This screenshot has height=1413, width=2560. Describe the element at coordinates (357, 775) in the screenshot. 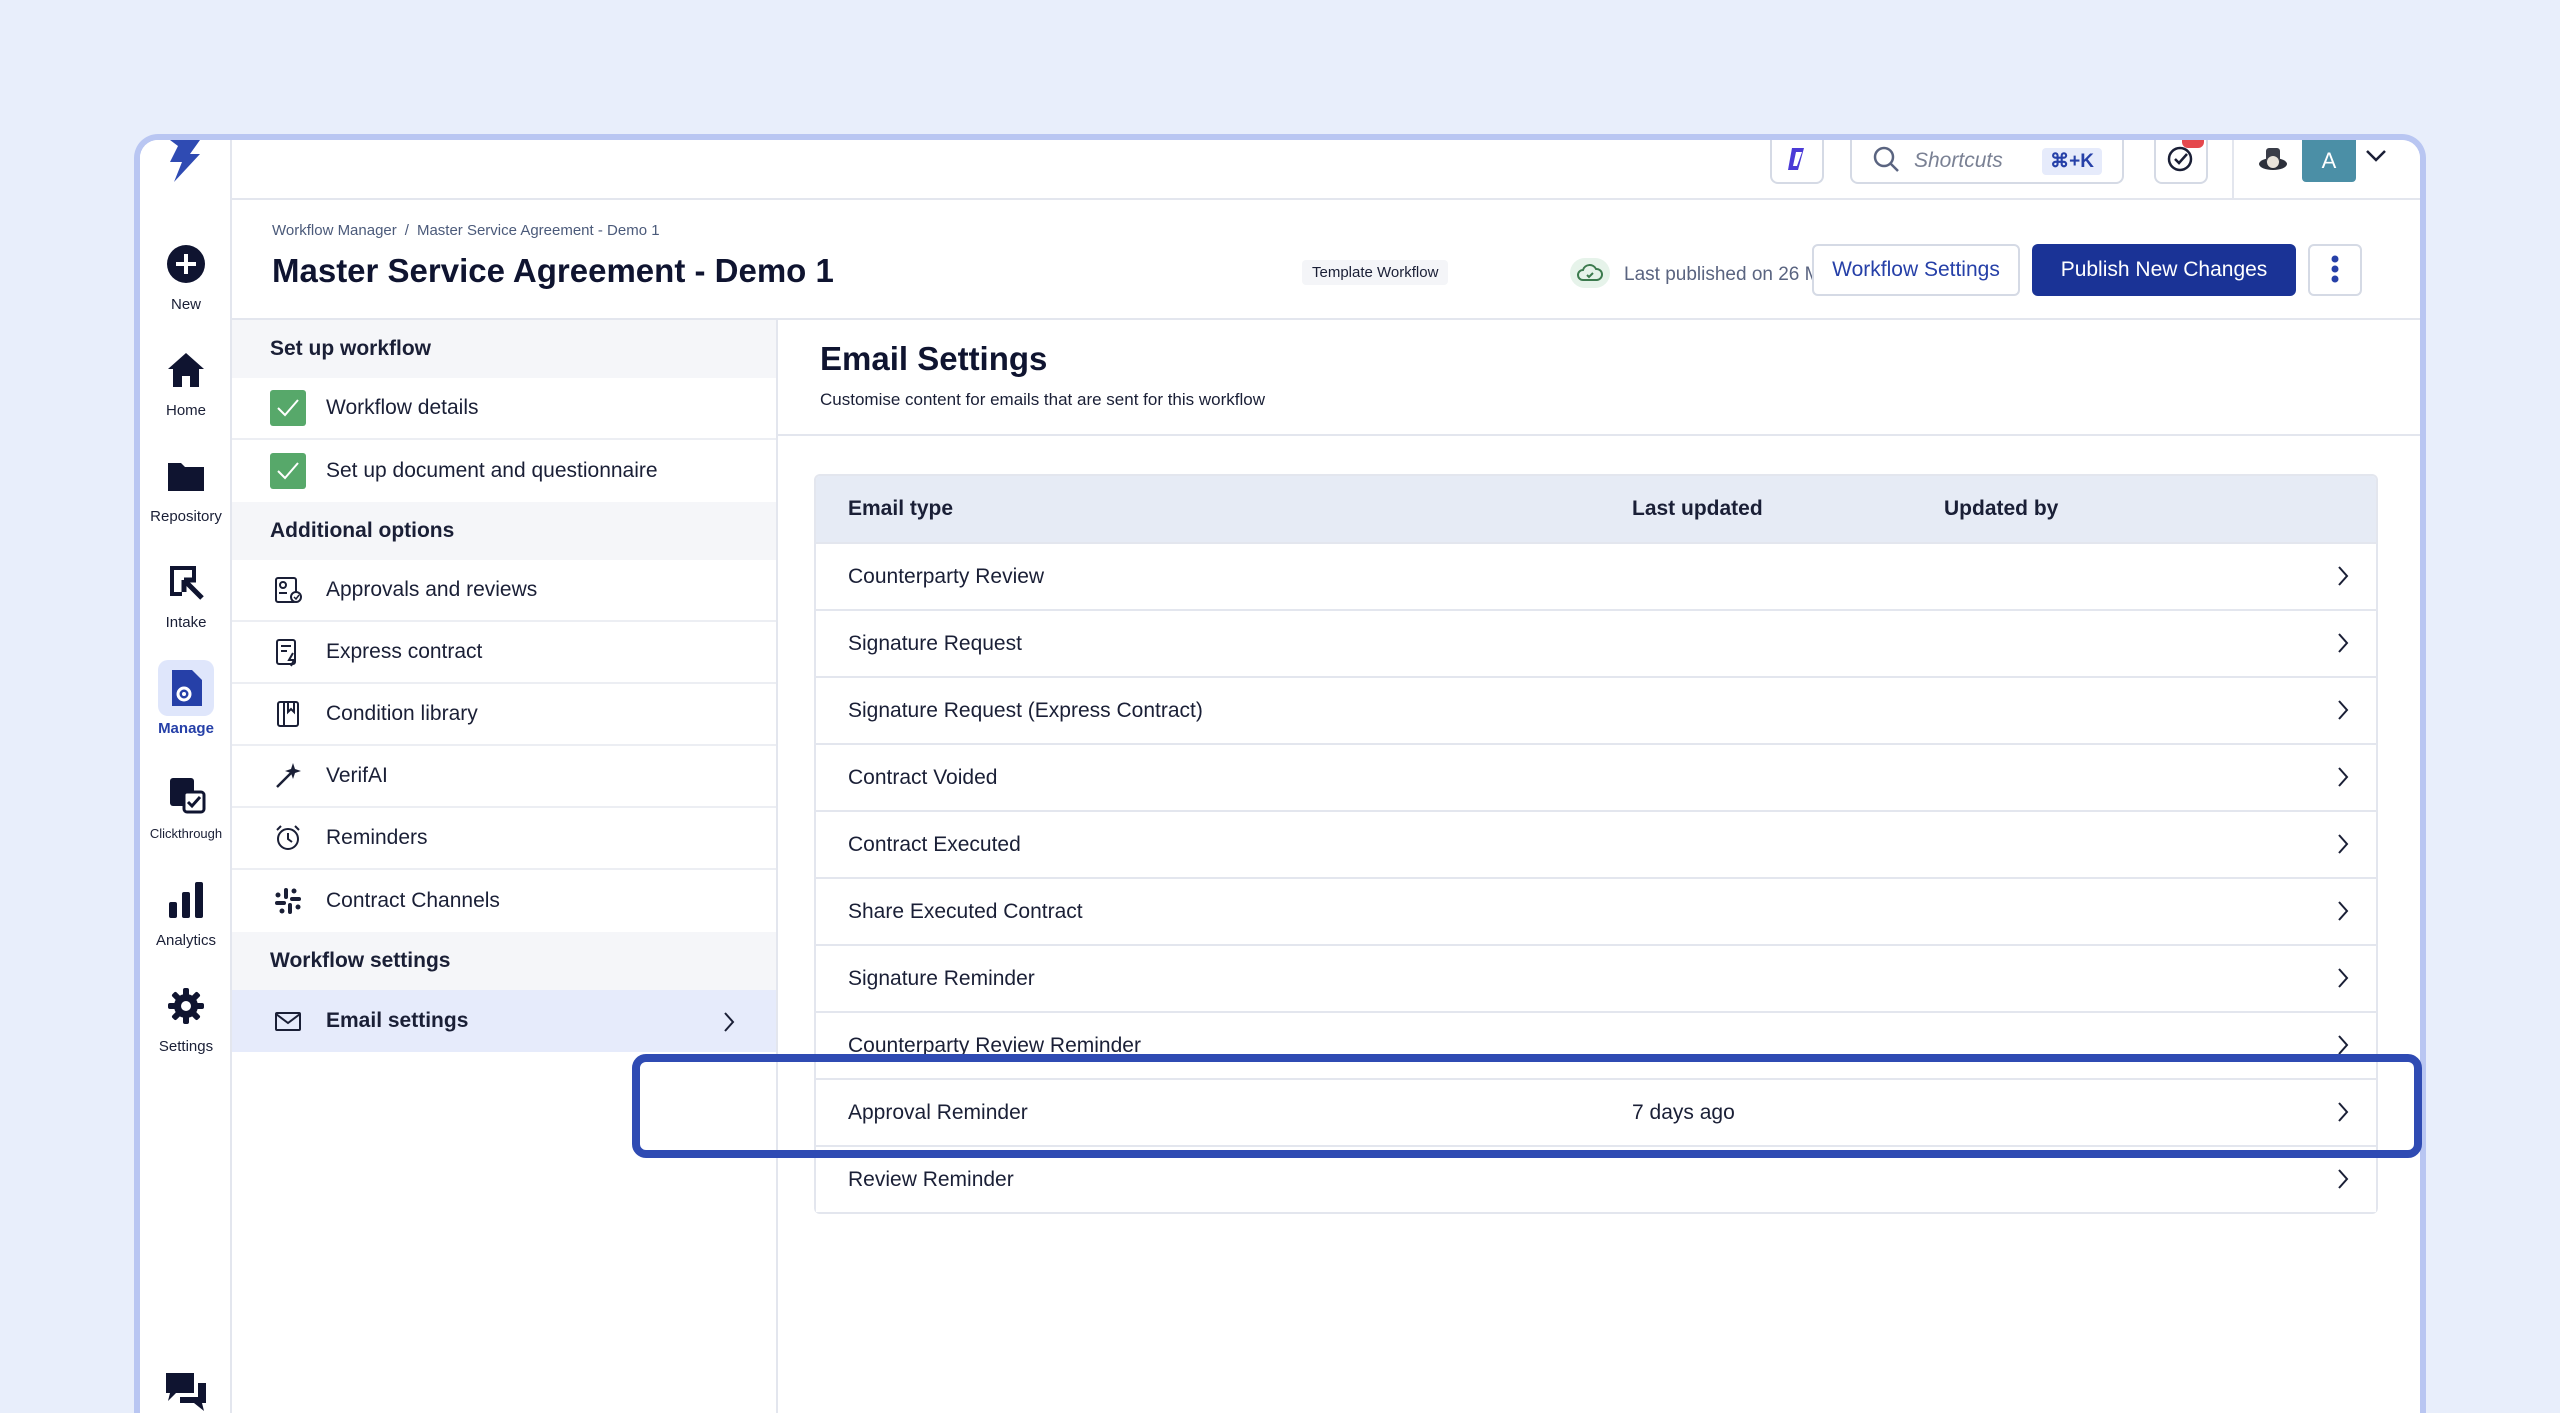

I see `nav-item-label: VerifAI` at that location.